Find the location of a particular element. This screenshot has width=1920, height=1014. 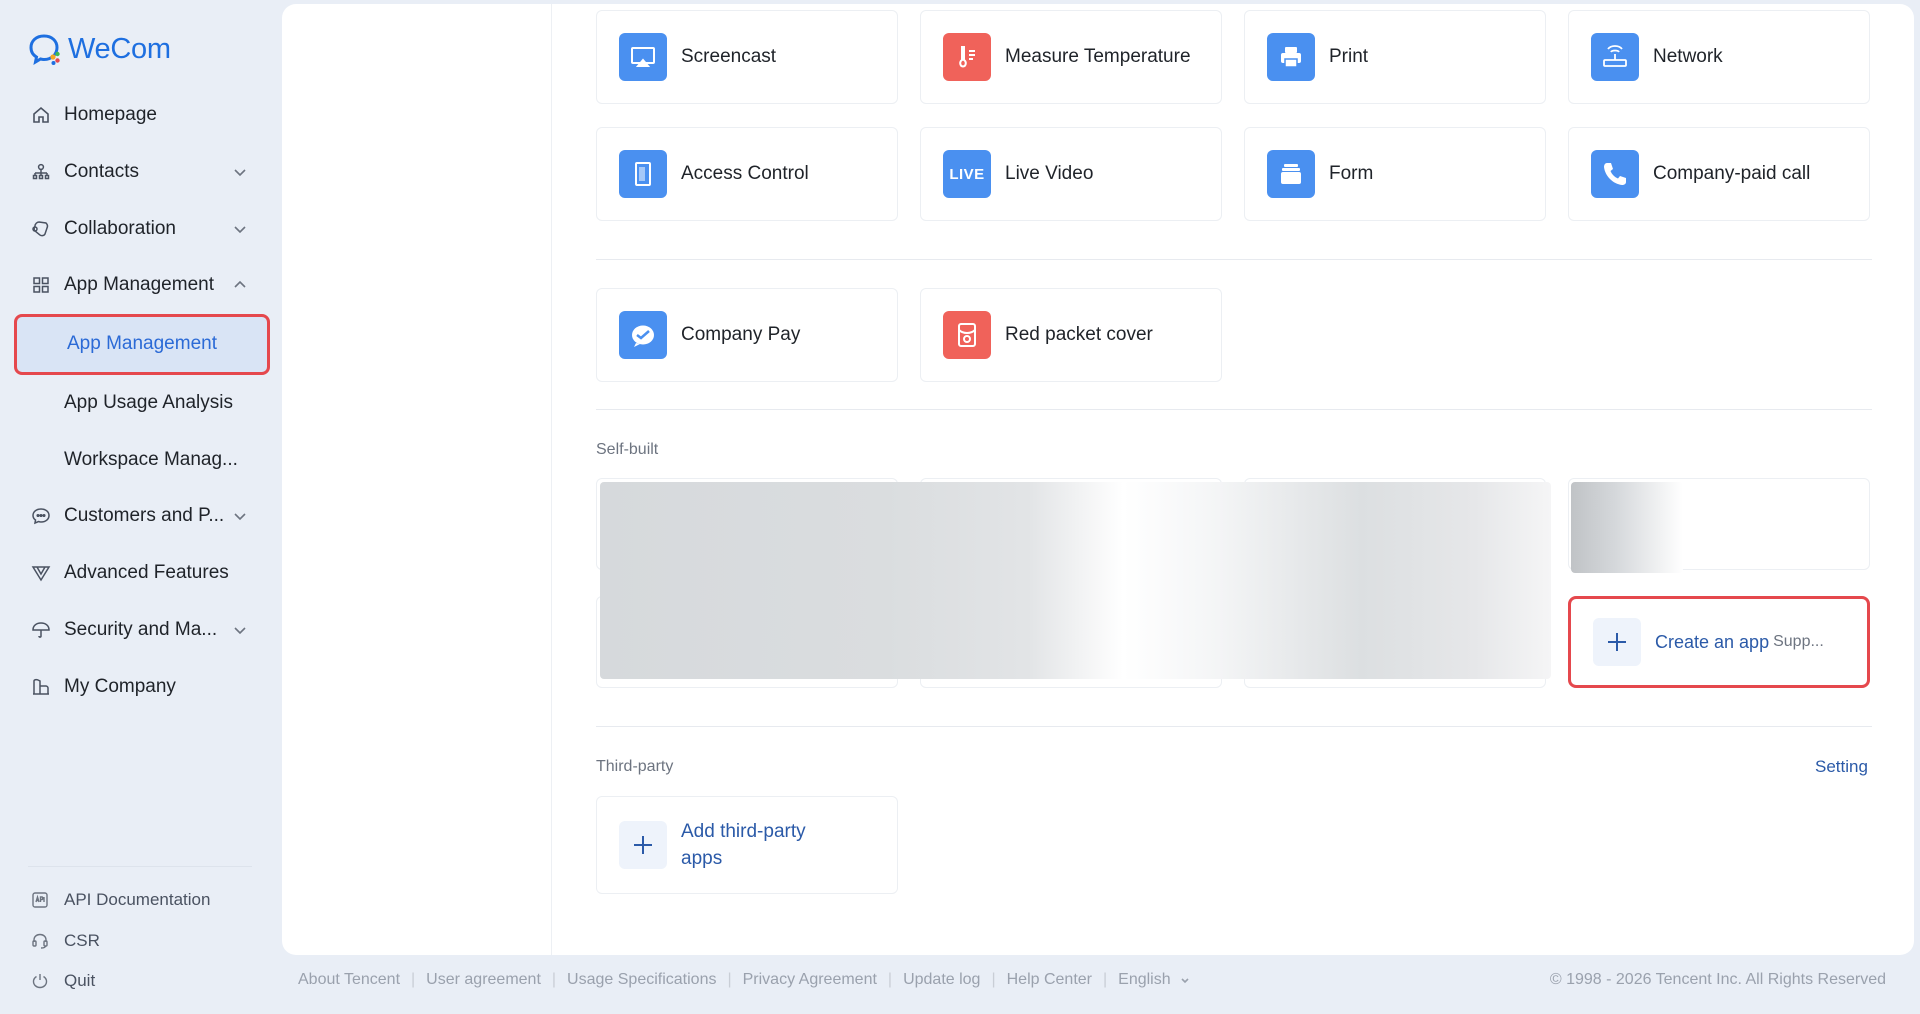

headset-icon is located at coordinates (40, 941).